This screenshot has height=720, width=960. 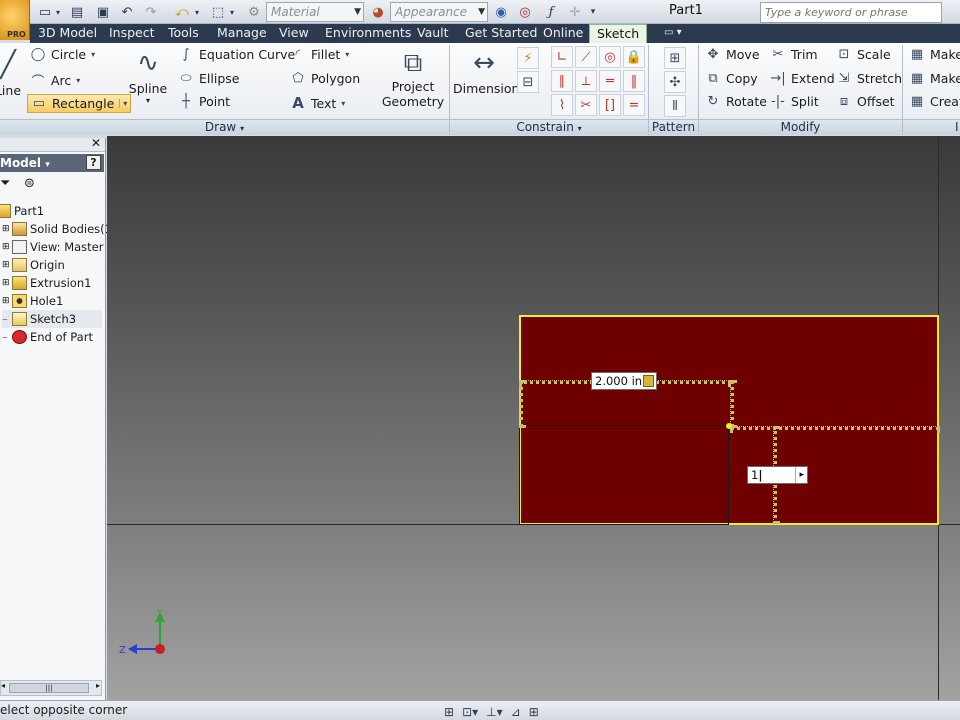 What do you see at coordinates (224, 127) in the screenshot?
I see `draw-panel-title: Draw ▾` at bounding box center [224, 127].